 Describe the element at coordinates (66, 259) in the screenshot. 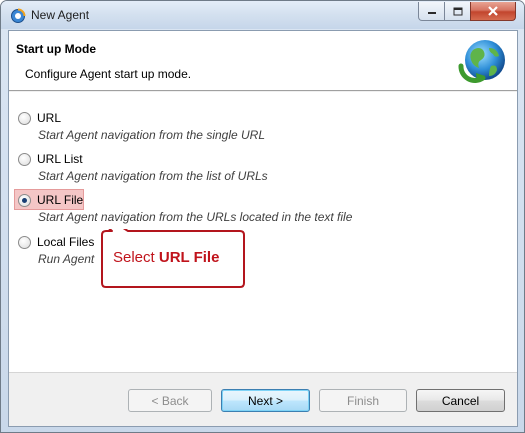

I see `option-description: Run Agent` at that location.